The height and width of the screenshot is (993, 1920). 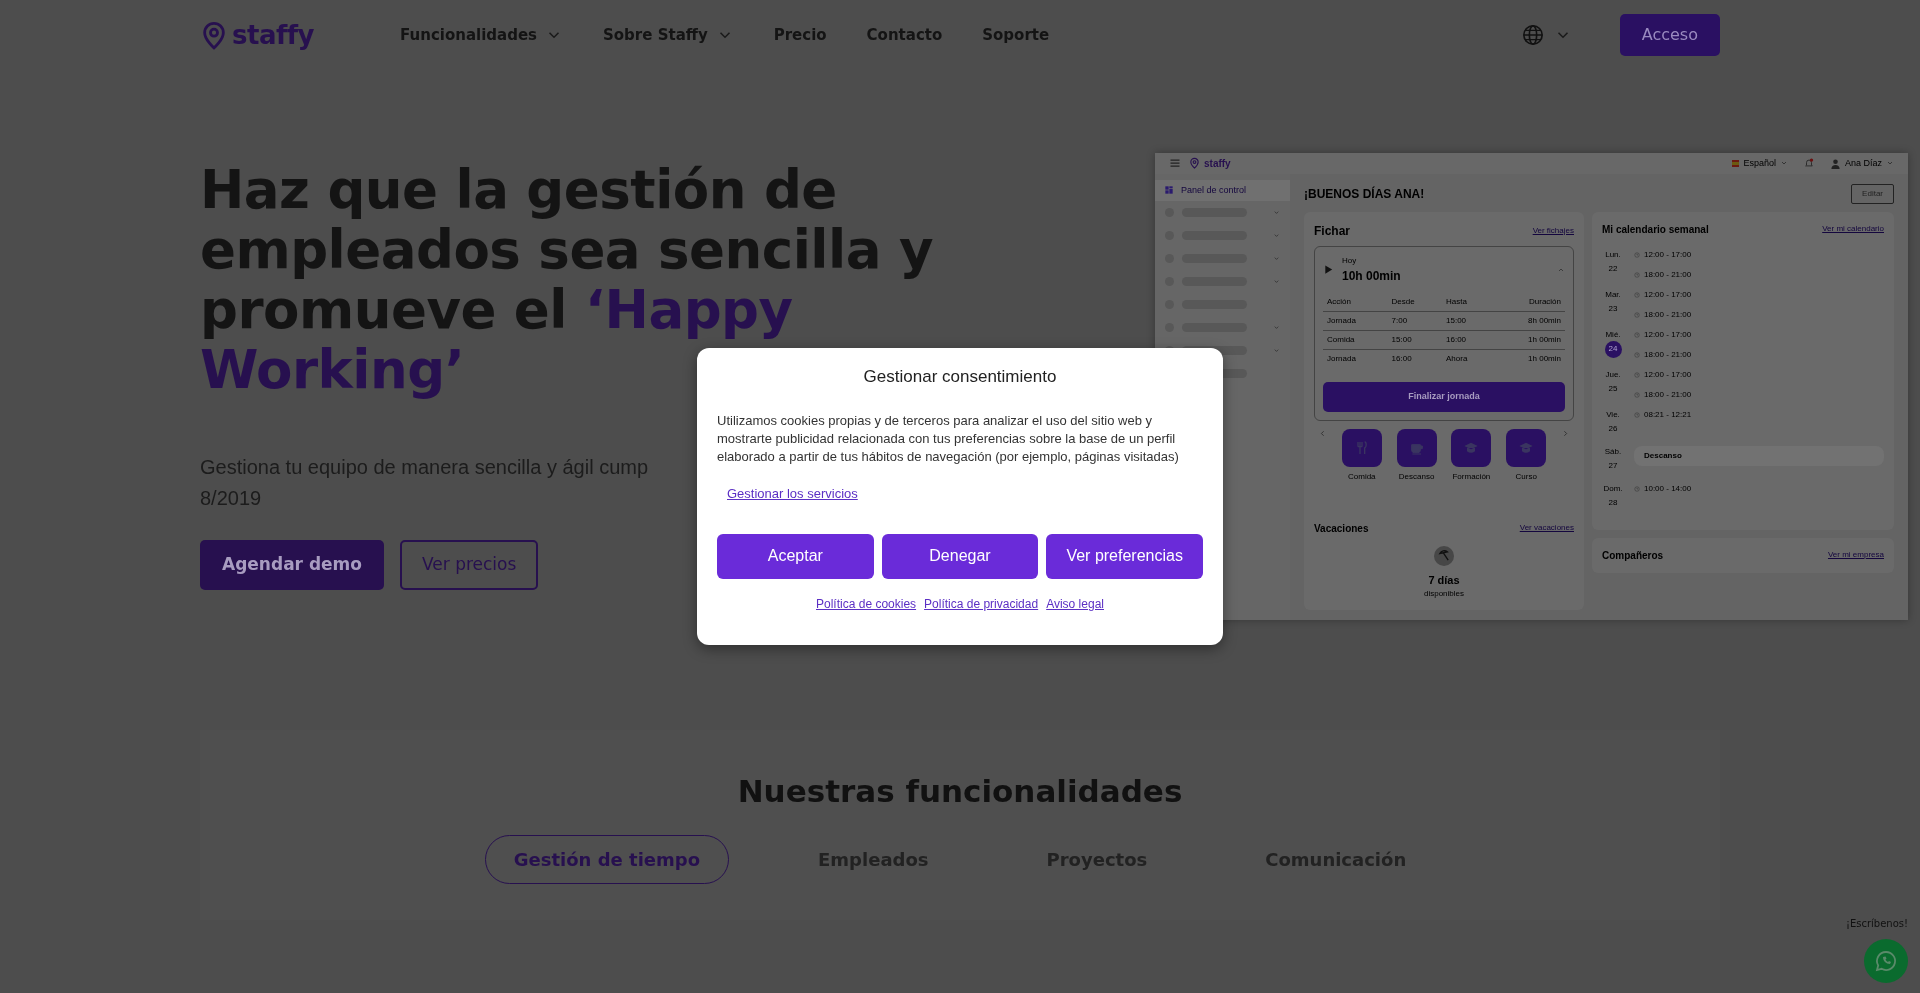 What do you see at coordinates (1613, 503) in the screenshot?
I see `calendar-date: 28` at bounding box center [1613, 503].